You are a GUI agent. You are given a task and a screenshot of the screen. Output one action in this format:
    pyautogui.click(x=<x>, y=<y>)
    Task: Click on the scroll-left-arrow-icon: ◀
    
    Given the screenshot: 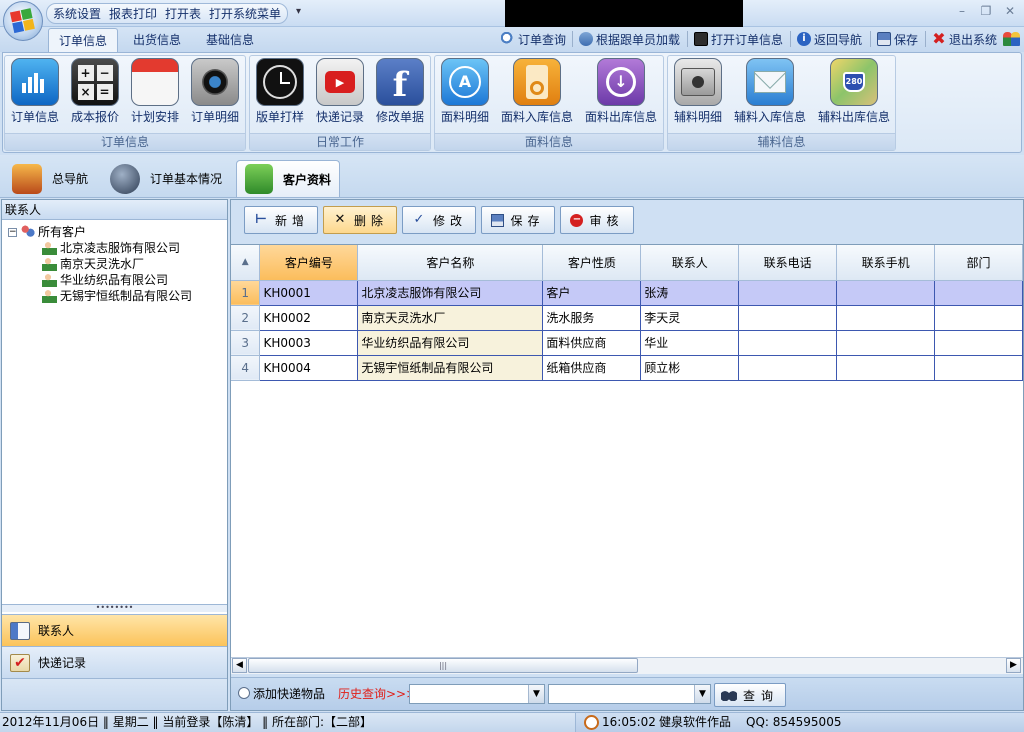 What is the action you would take?
    pyautogui.click(x=239, y=665)
    